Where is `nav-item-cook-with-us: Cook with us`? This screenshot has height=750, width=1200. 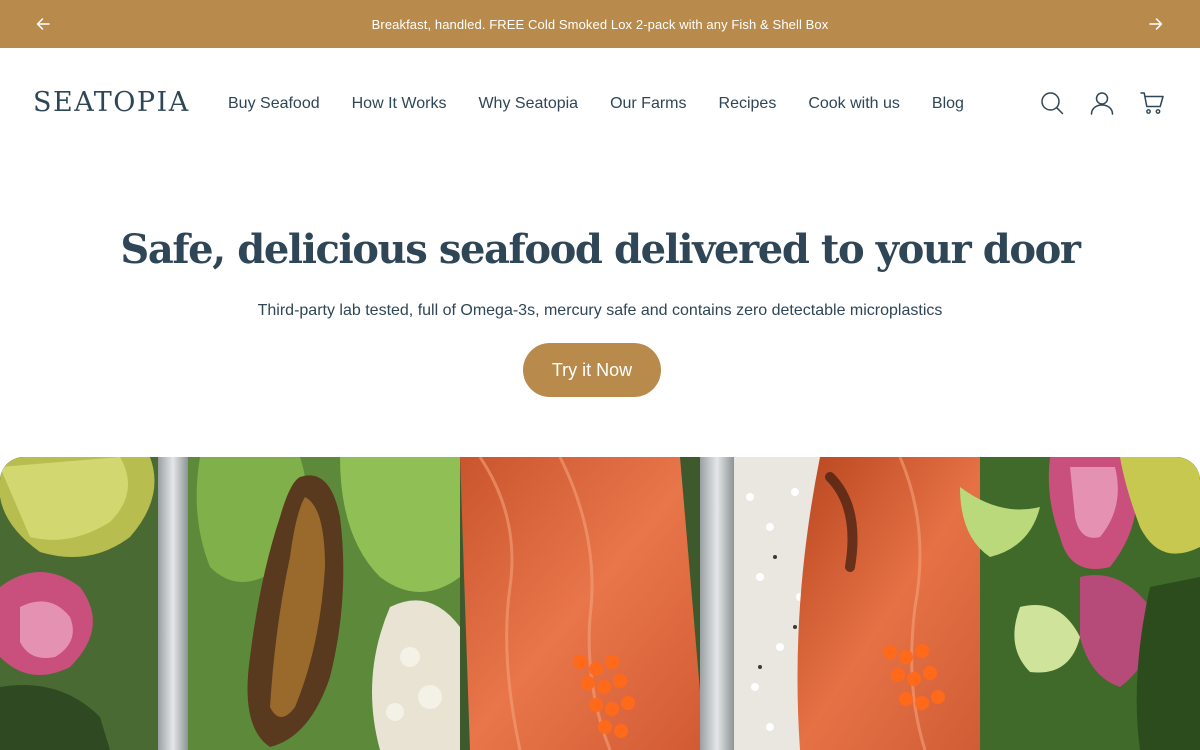
nav-item-cook-with-us: Cook with us is located at coordinates (854, 104).